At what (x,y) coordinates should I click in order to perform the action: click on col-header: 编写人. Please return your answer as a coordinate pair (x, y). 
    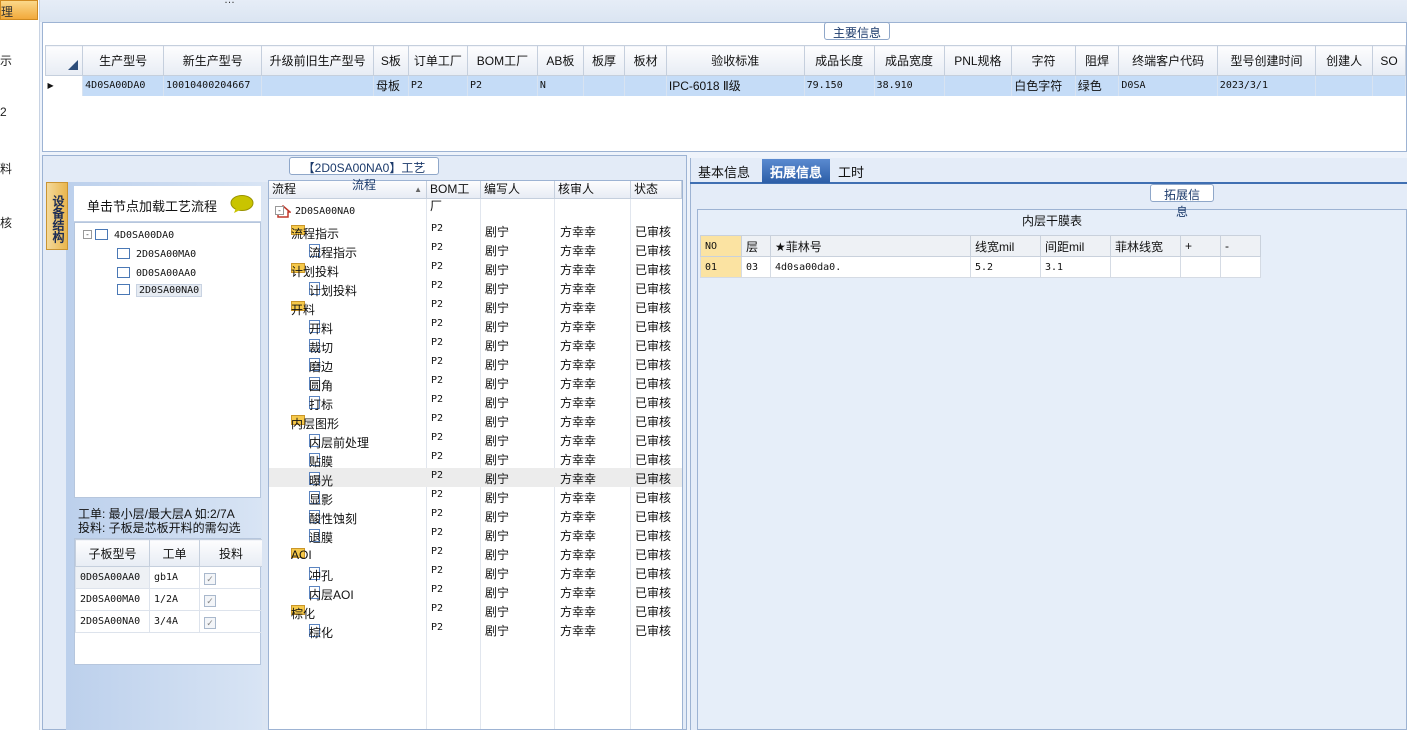
    Looking at the image, I should click on (518, 190).